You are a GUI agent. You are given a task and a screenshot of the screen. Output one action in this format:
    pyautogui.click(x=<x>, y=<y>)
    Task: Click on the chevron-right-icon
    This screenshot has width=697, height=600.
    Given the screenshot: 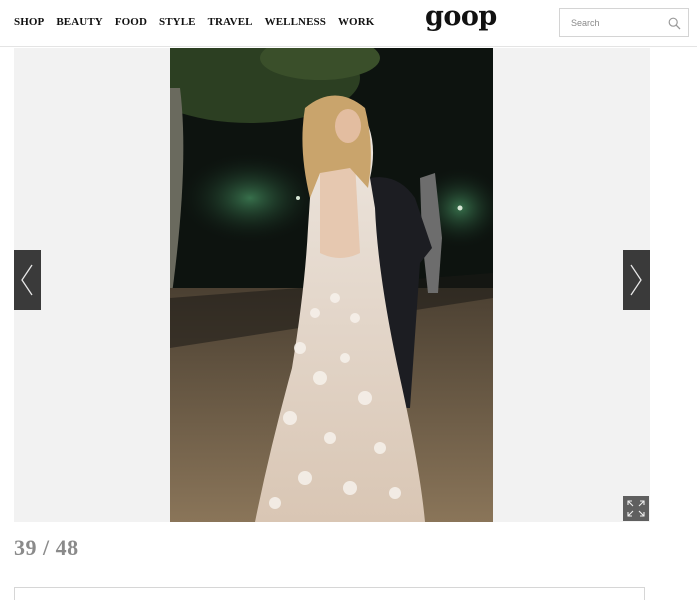 What is the action you would take?
    pyautogui.click(x=636, y=280)
    